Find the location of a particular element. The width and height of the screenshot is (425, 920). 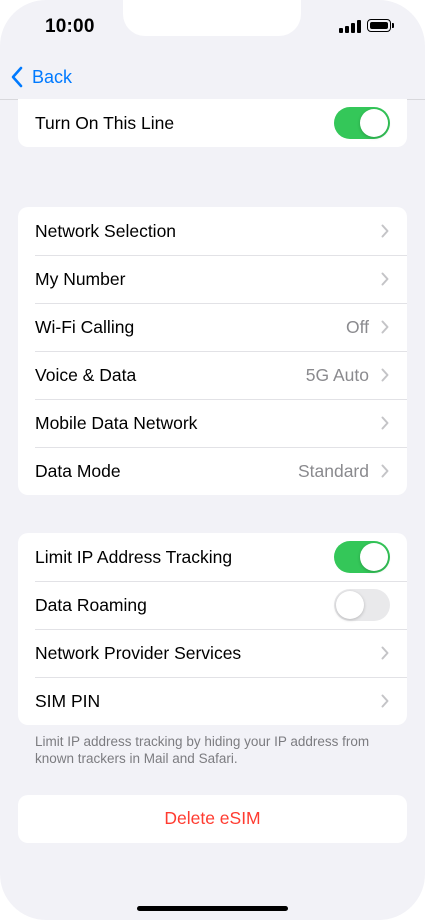

back-label: Back is located at coordinates (52, 76).